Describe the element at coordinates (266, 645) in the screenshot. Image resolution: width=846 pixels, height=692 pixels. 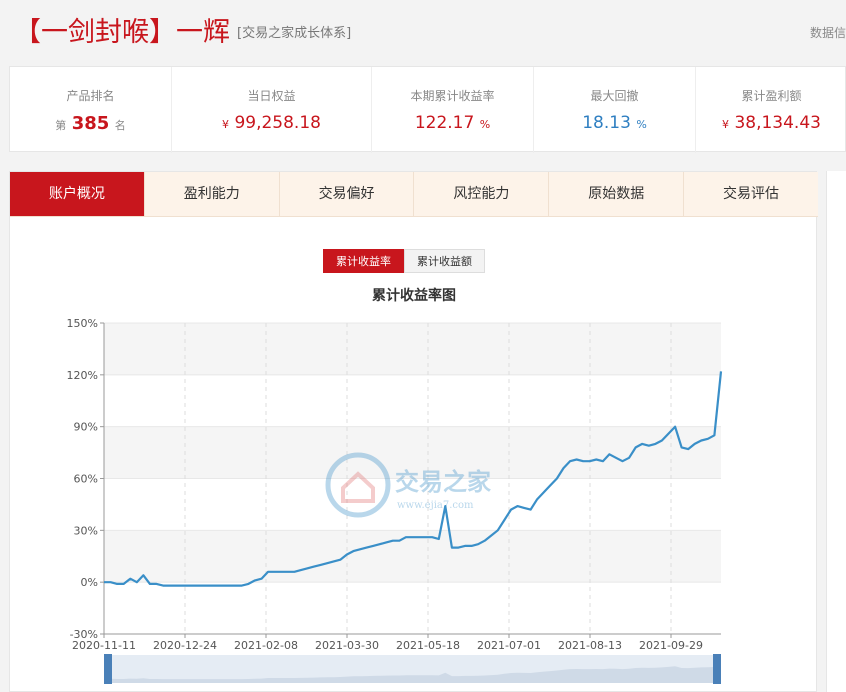
I see `x-tick-label: 2021-02-08` at that location.